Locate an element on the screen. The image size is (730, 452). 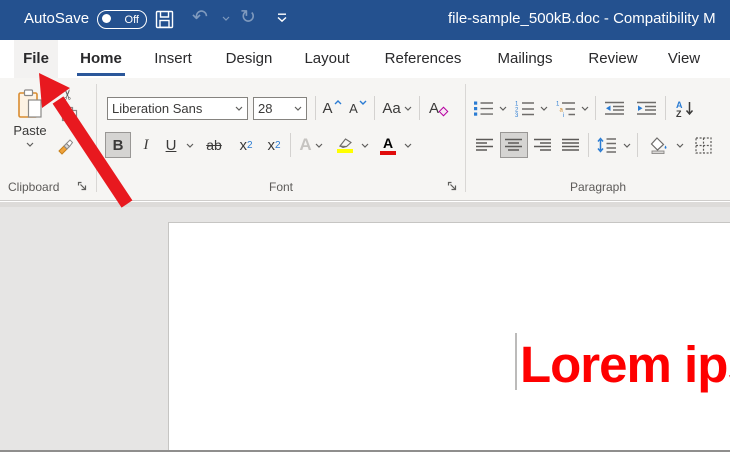
underline-button: U is located at coordinates (171, 145).